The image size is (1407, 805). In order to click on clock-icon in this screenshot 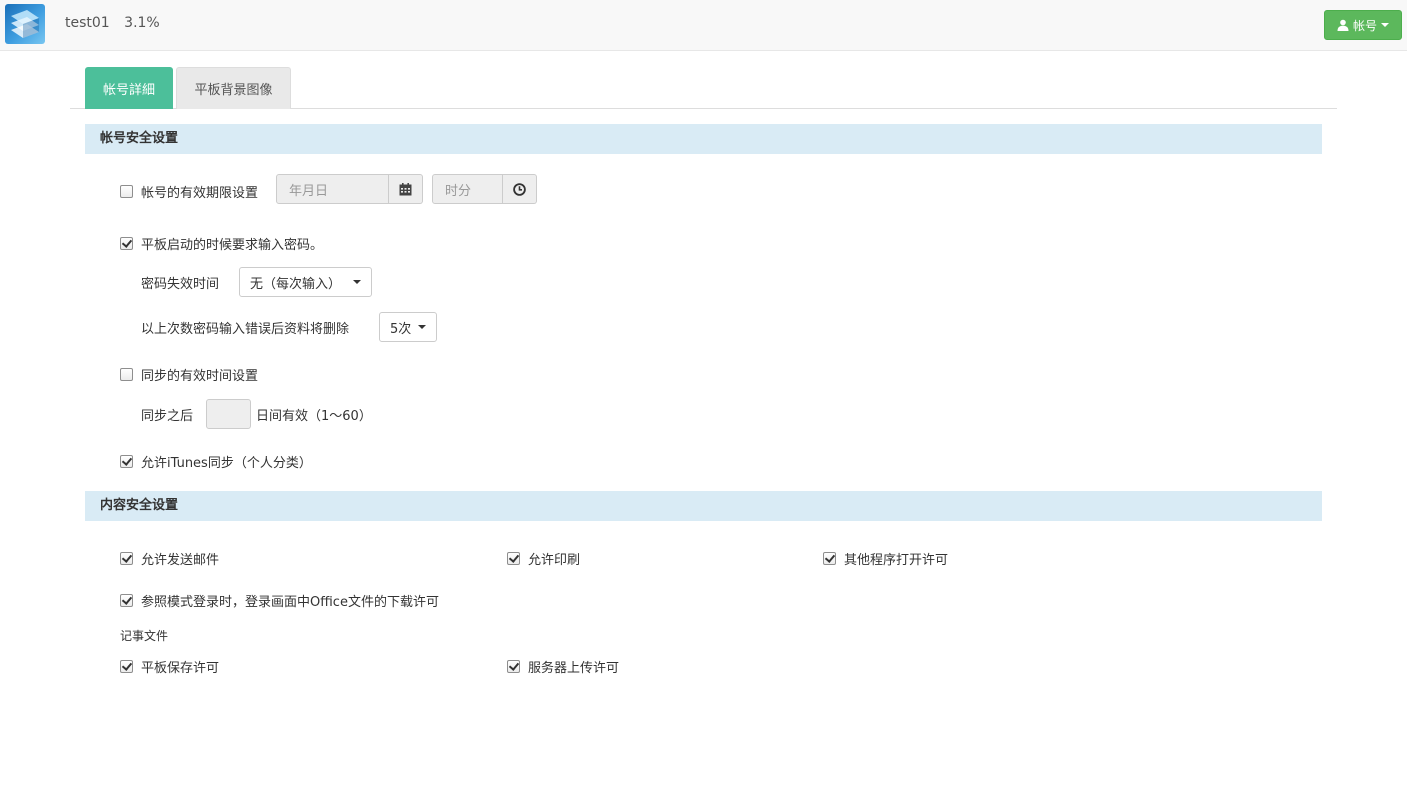, I will do `click(519, 189)`.